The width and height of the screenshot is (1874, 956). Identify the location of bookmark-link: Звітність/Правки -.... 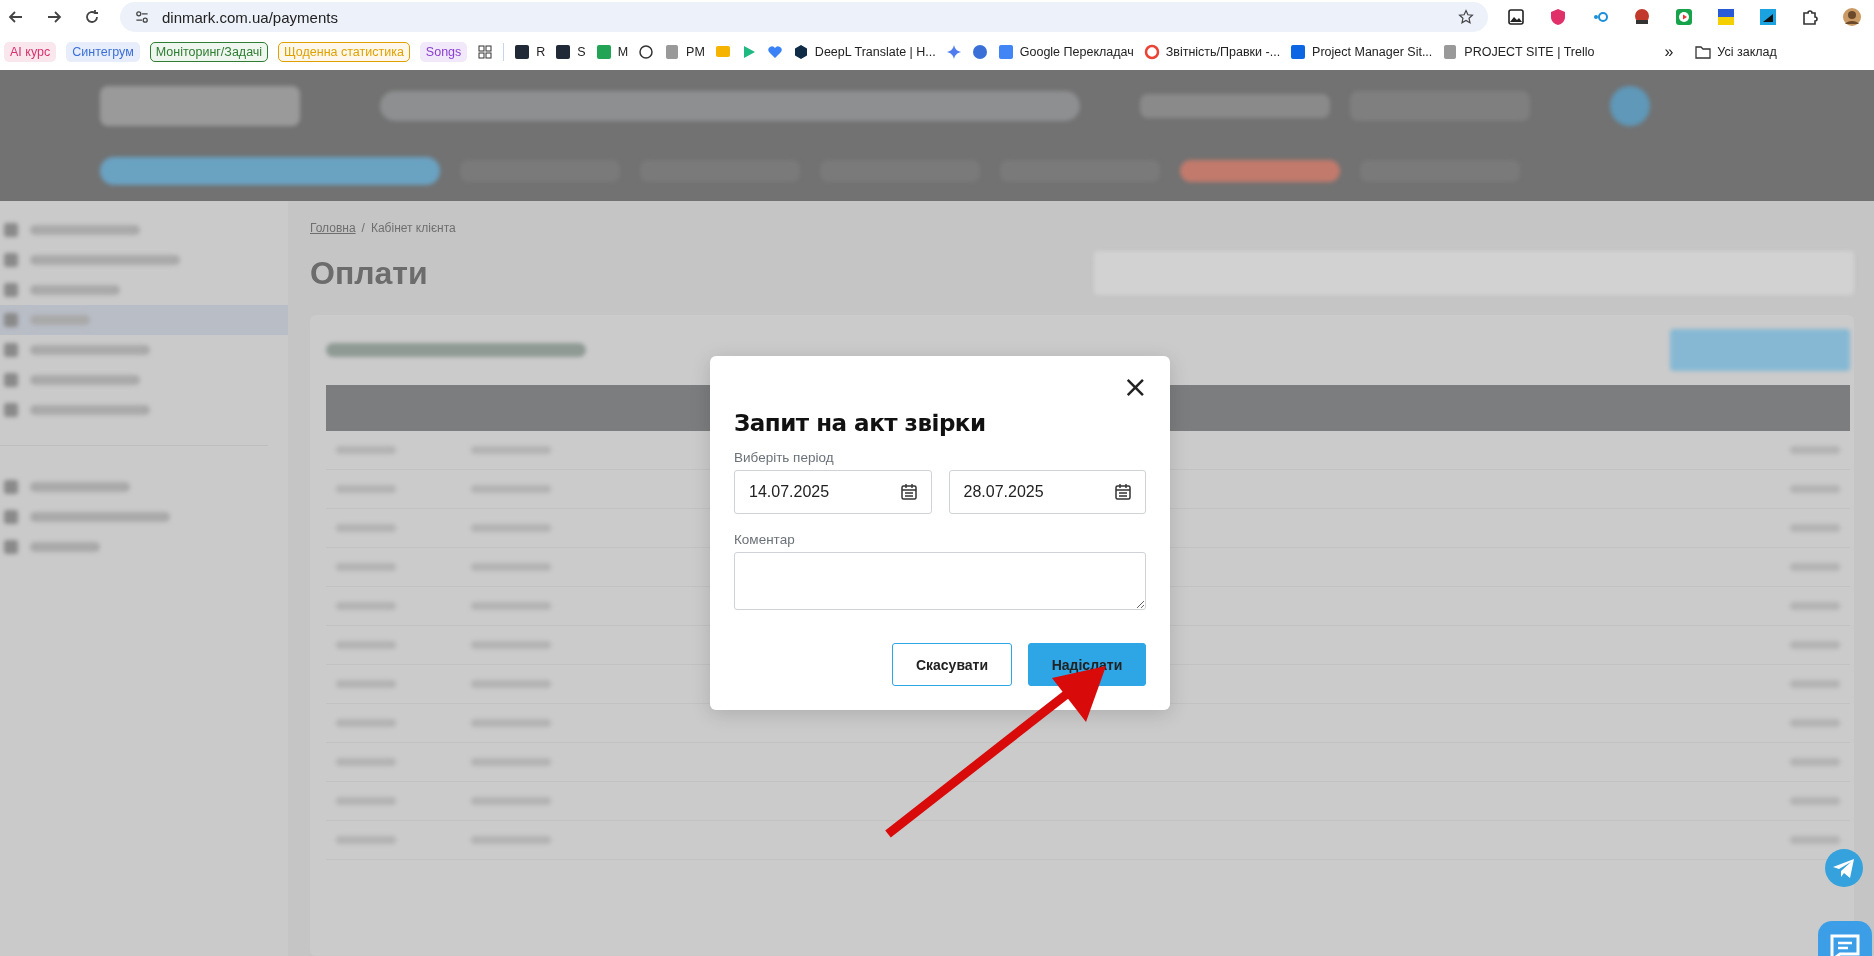
(1223, 52).